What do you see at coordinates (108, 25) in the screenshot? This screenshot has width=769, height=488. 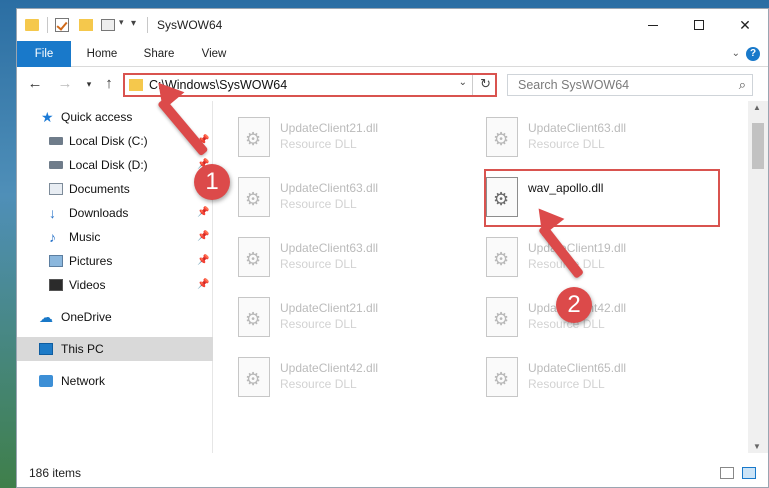 I see `rename-icon` at bounding box center [108, 25].